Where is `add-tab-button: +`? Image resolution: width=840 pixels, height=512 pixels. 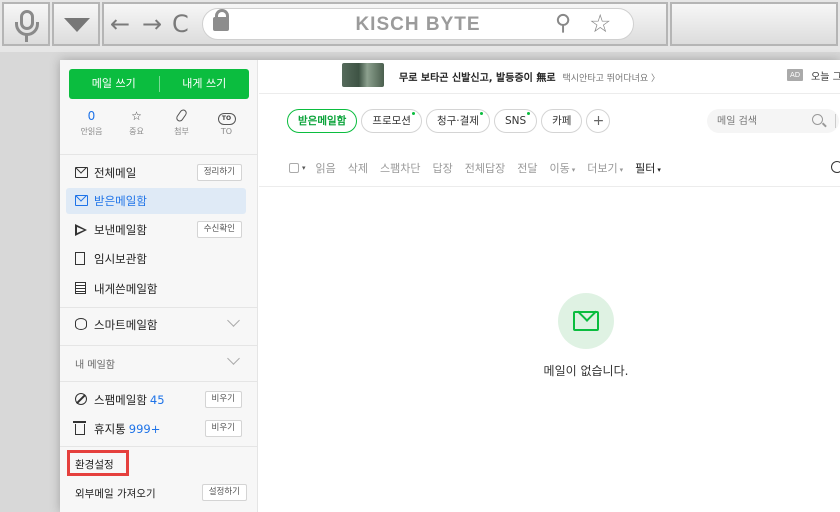
add-tab-button: + is located at coordinates (598, 121).